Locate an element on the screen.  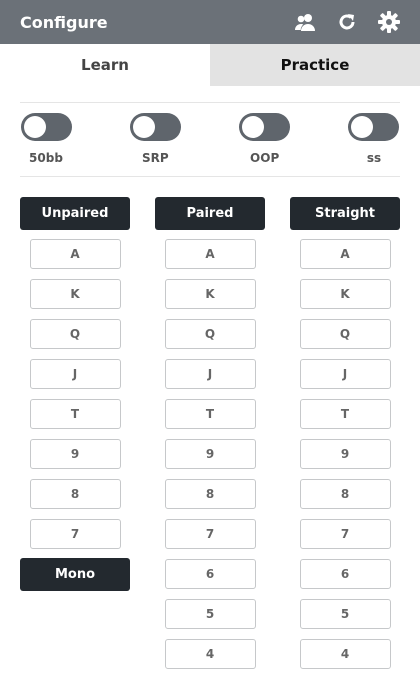
users-icon is located at coordinates (305, 22).